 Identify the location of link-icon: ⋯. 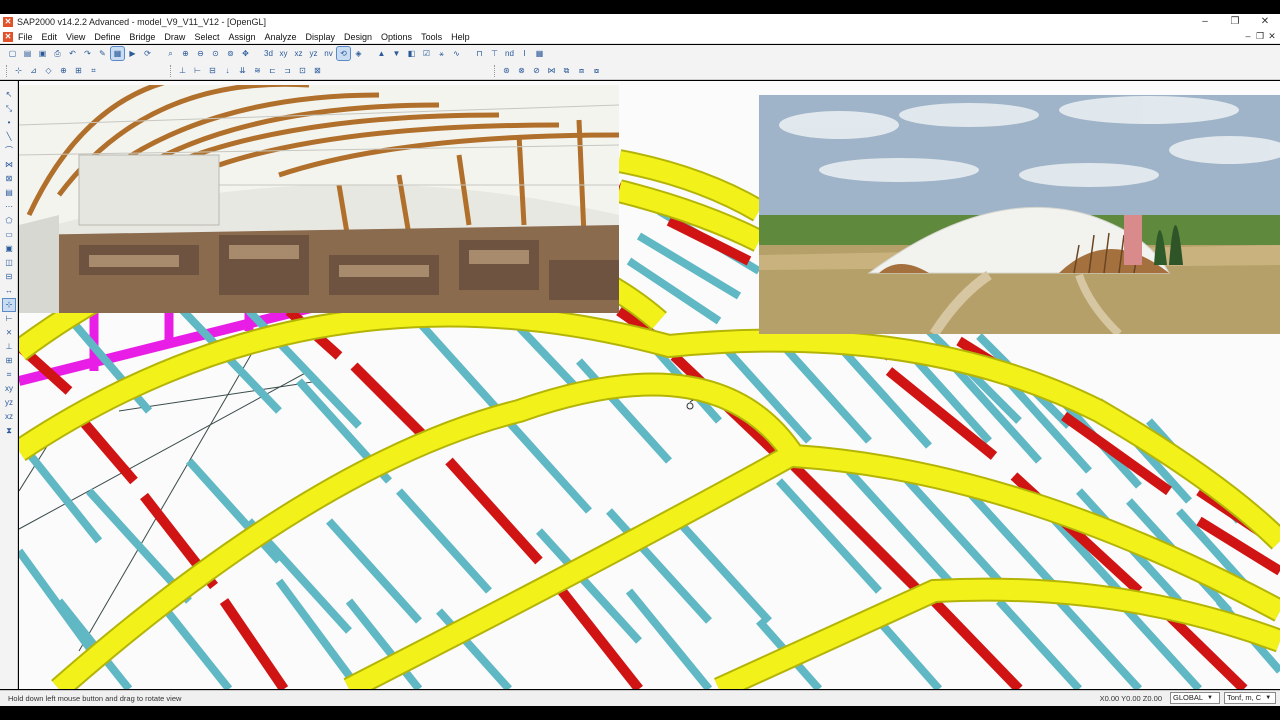
(9, 207).